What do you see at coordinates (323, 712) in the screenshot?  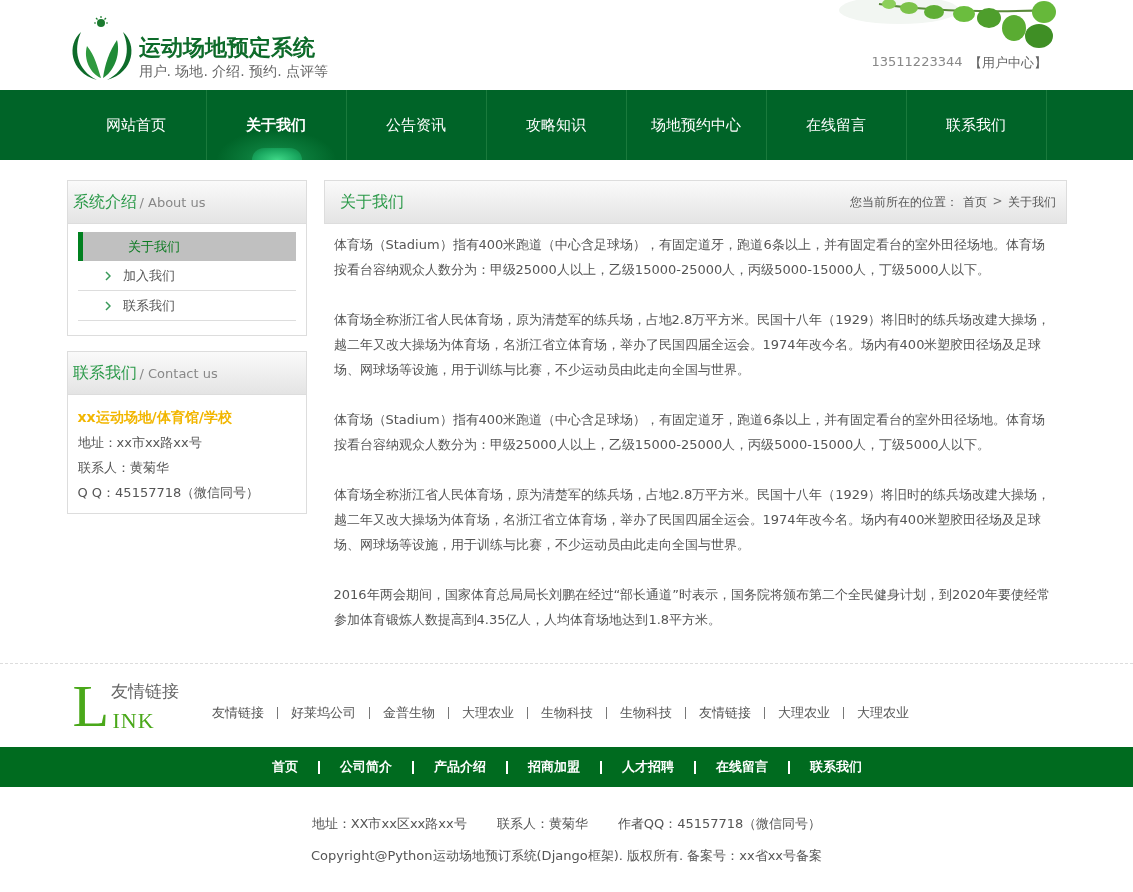 I see `friend-link: 好莱坞公司` at bounding box center [323, 712].